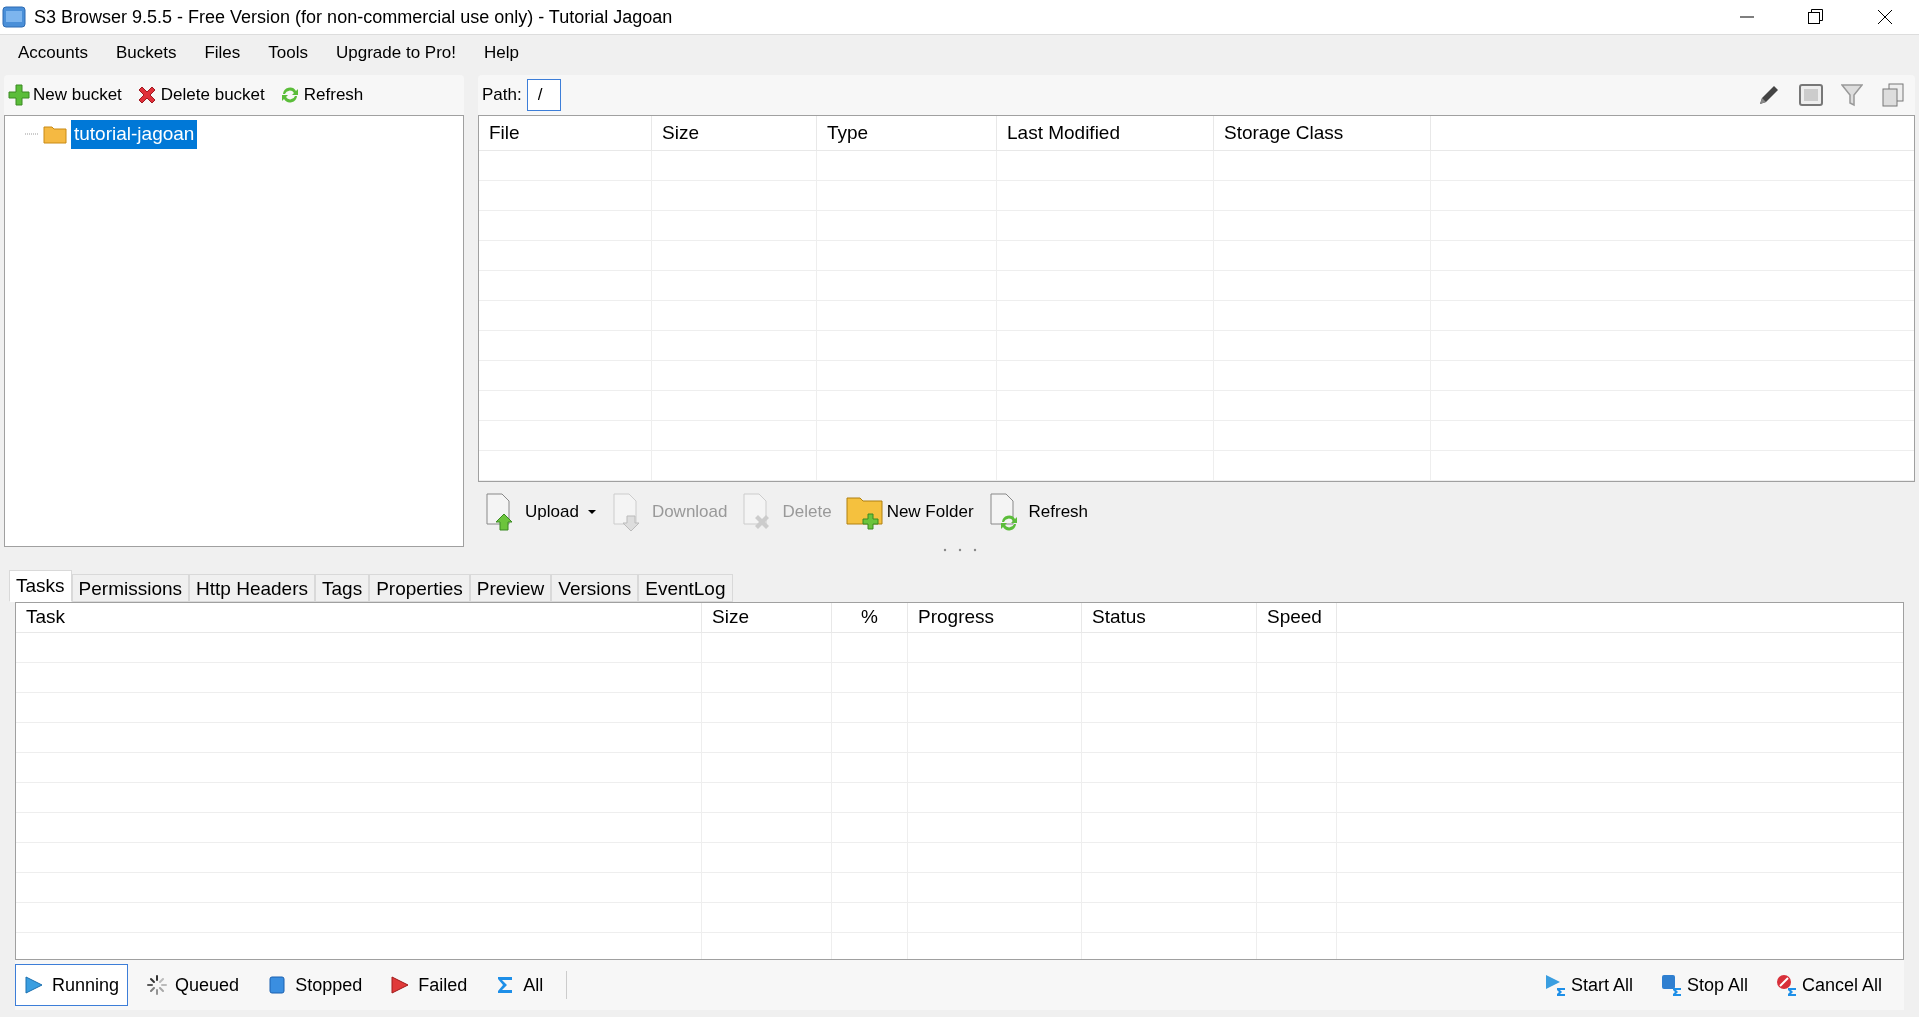 Image resolution: width=1919 pixels, height=1017 pixels. Describe the element at coordinates (1704, 985) in the screenshot. I see `stop-all-button: Stop All` at that location.